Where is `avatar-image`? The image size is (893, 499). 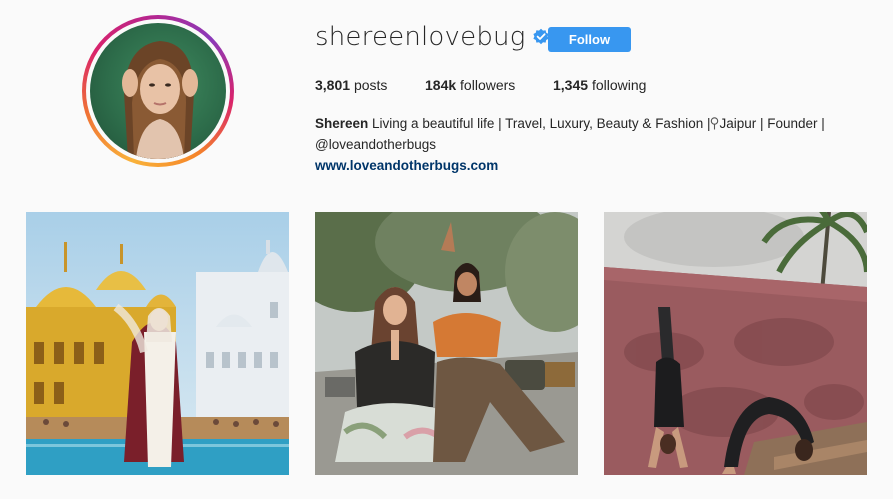
avatar-image is located at coordinates (160, 100).